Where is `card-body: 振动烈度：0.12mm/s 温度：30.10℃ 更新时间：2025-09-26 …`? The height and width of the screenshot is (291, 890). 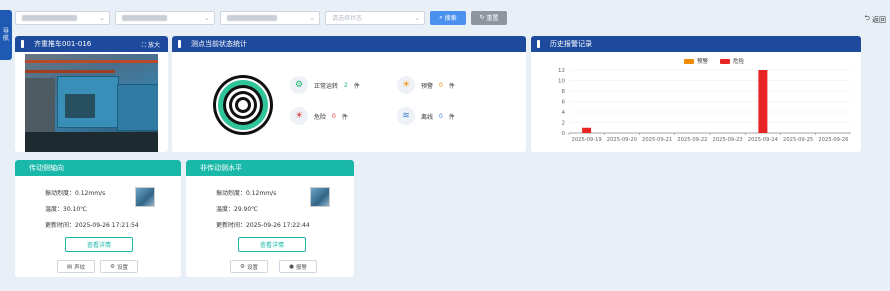 card-body: 振动烈度：0.12mm/s 温度：30.10℃ 更新时间：2025-09-26 … is located at coordinates (98, 205).